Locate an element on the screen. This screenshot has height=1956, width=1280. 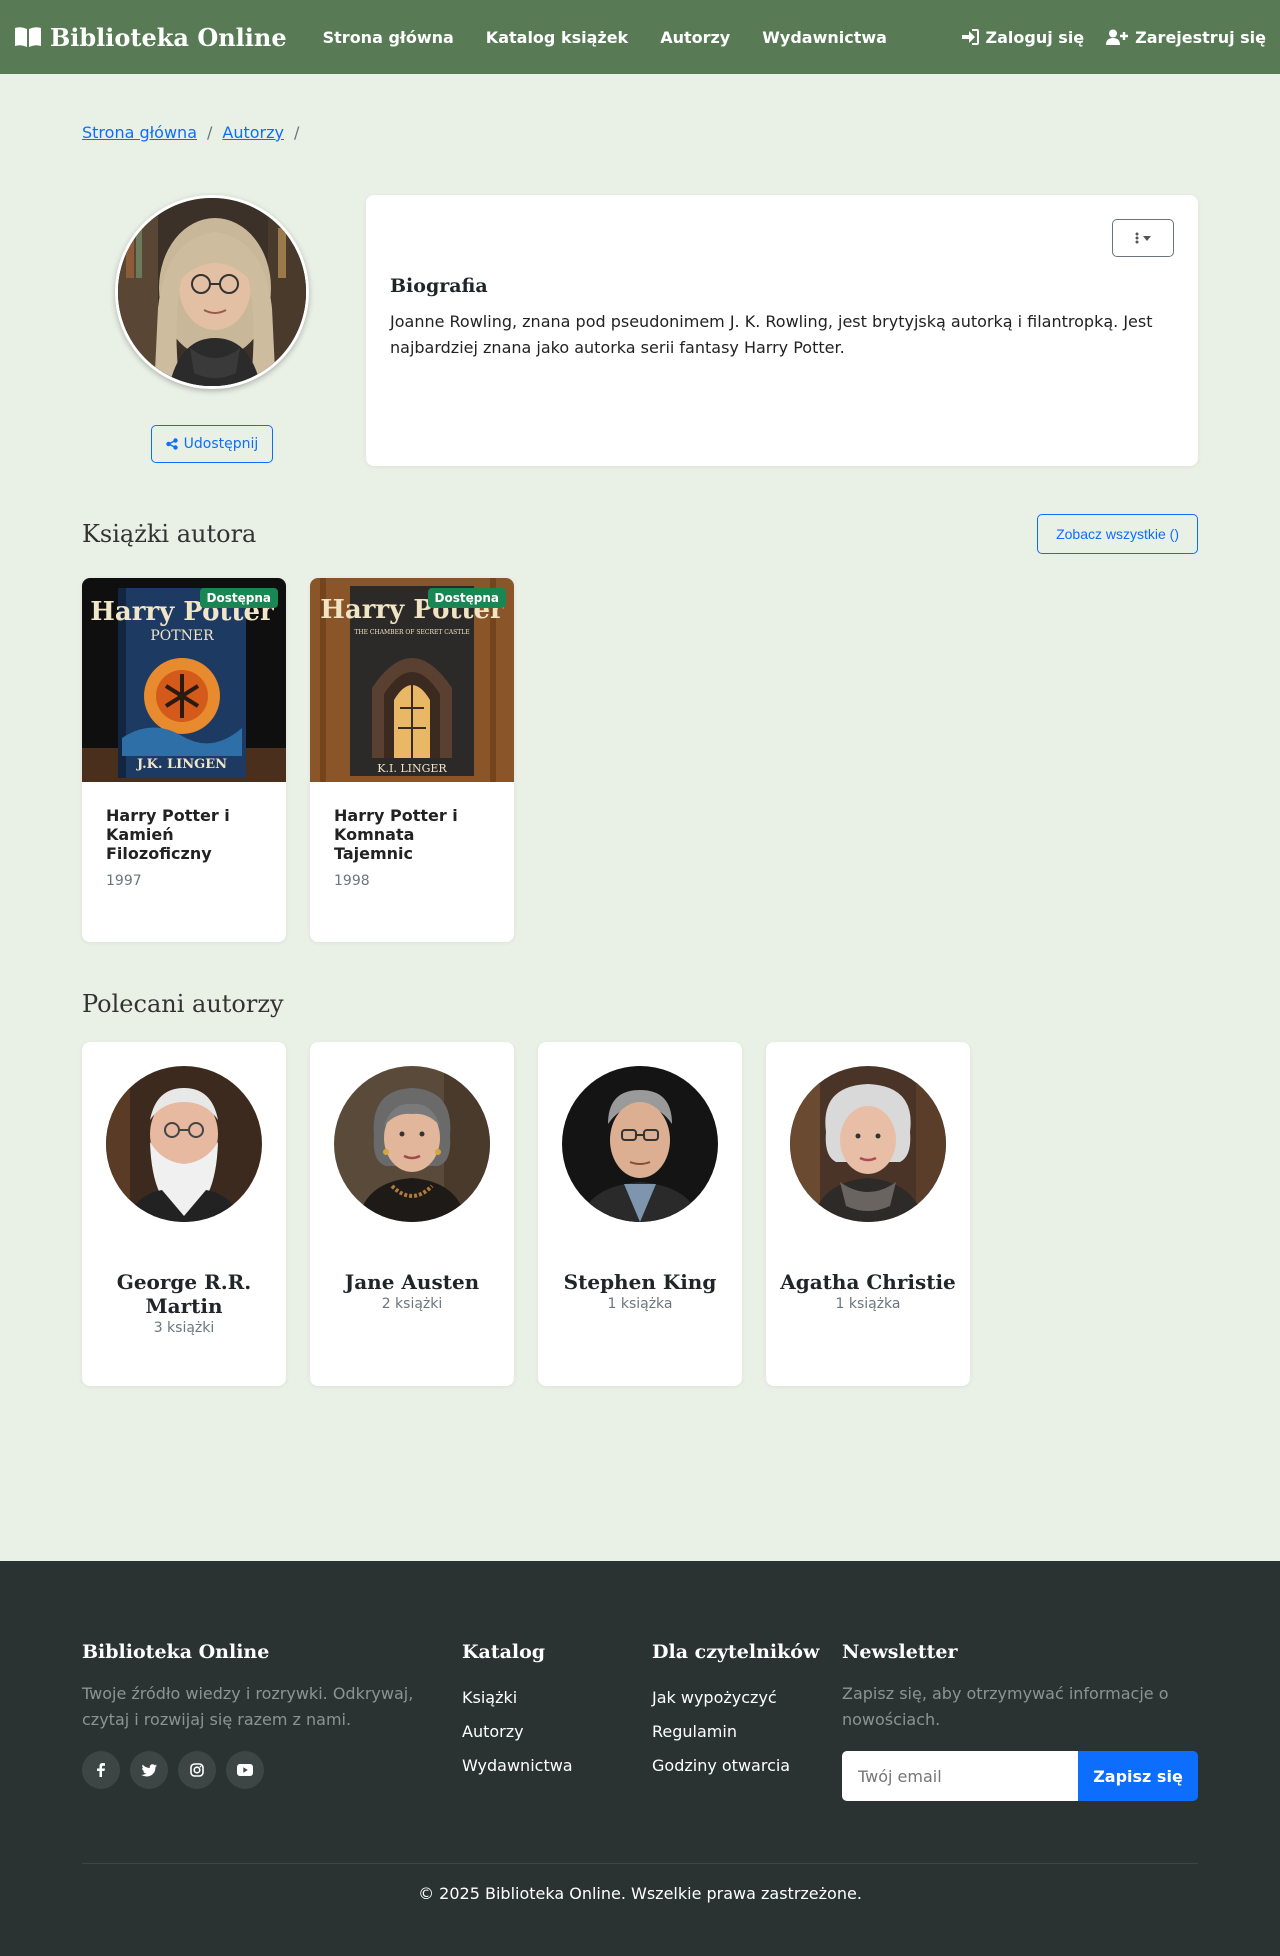
nav-publishers: Wydawnictwa is located at coordinates (824, 37).